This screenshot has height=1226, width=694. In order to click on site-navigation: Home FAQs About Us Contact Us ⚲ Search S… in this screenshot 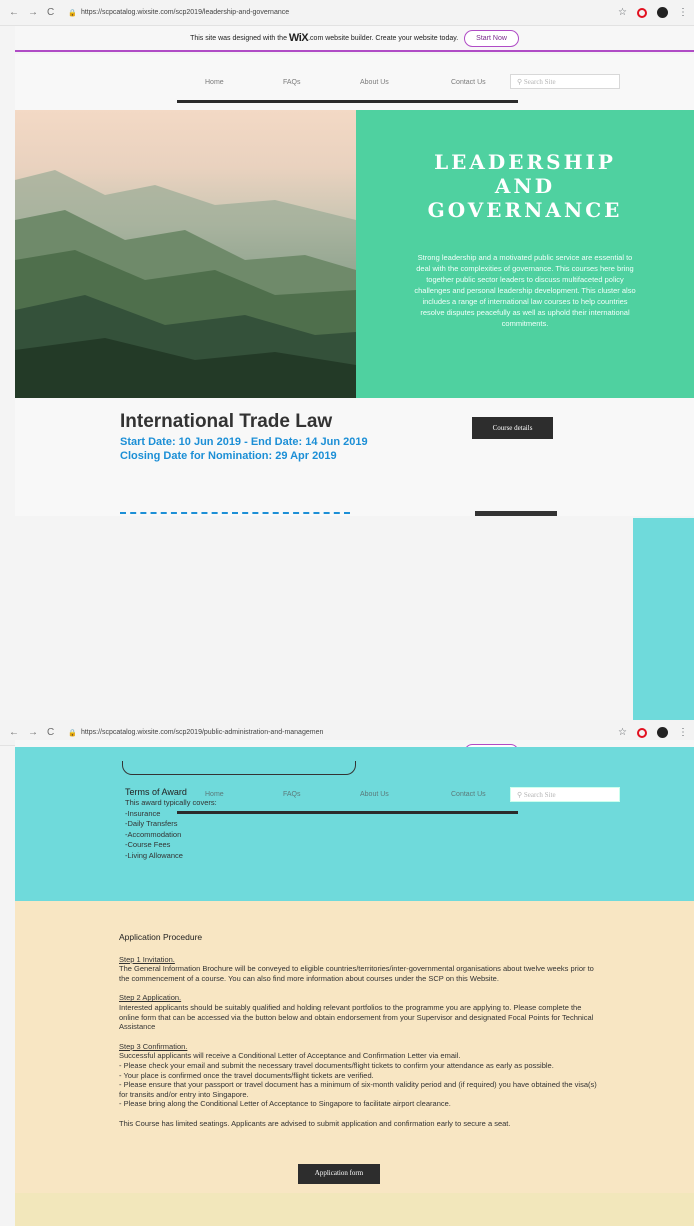, I will do `click(354, 82)`.